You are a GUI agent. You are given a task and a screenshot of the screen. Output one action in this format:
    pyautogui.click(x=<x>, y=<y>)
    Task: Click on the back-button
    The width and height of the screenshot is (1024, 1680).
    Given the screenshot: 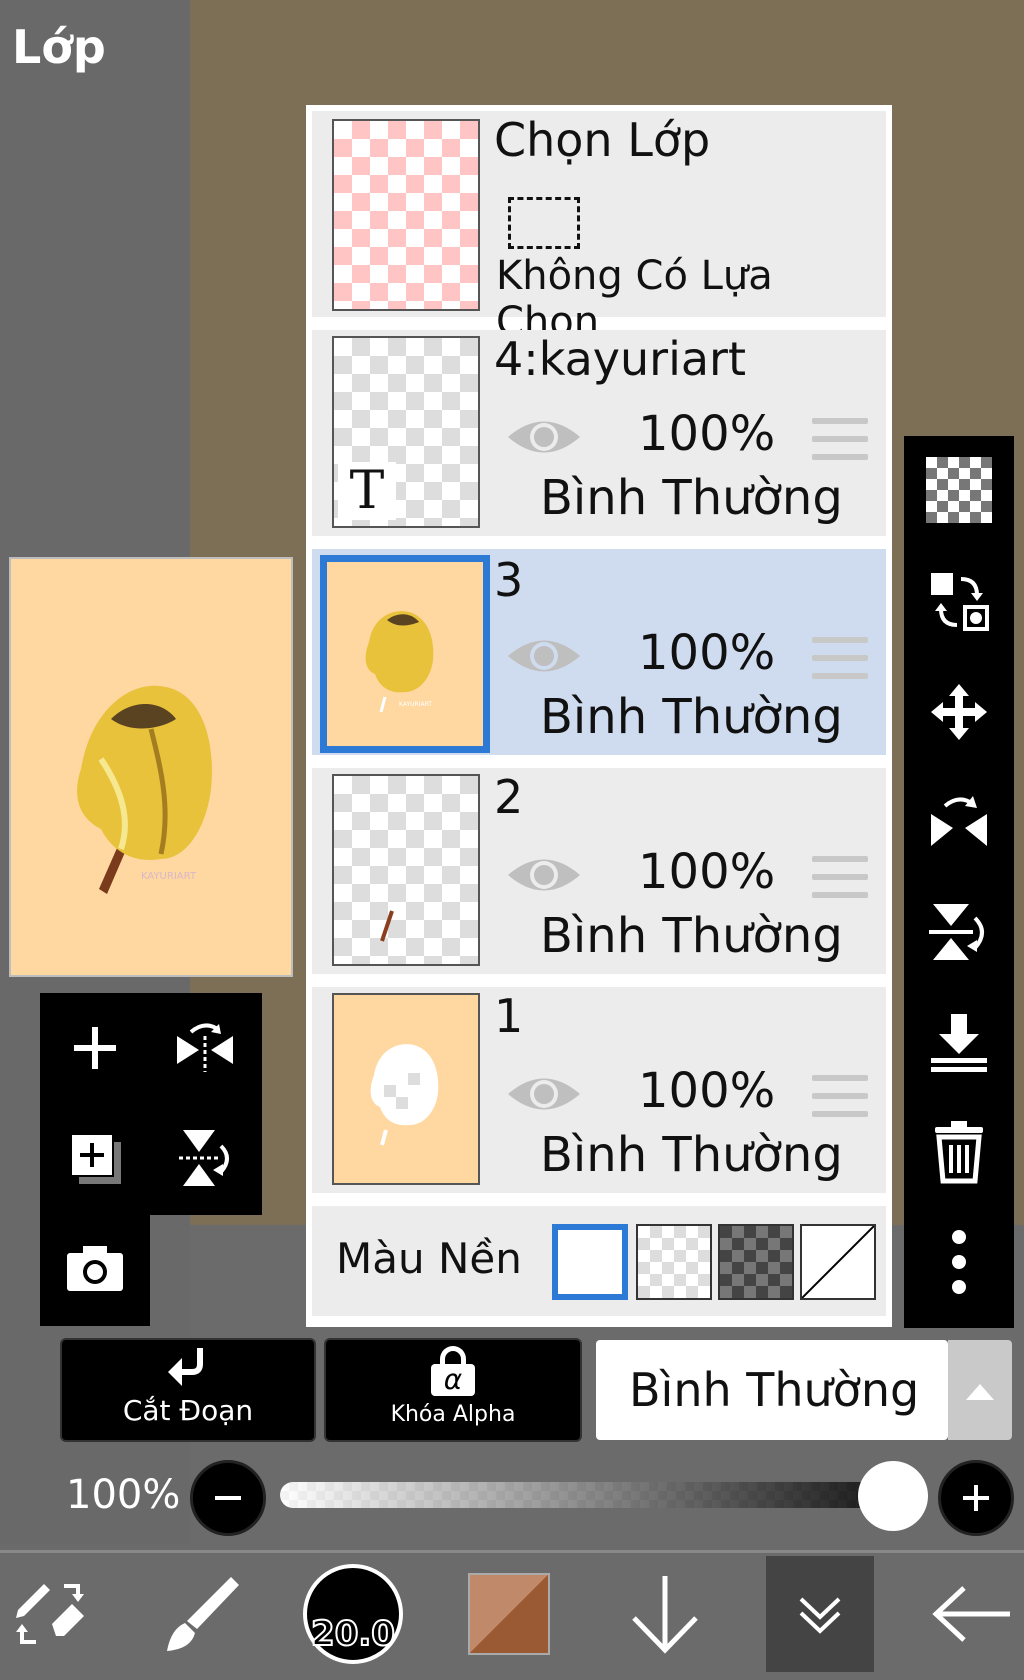 What is the action you would take?
    pyautogui.click(x=972, y=1614)
    